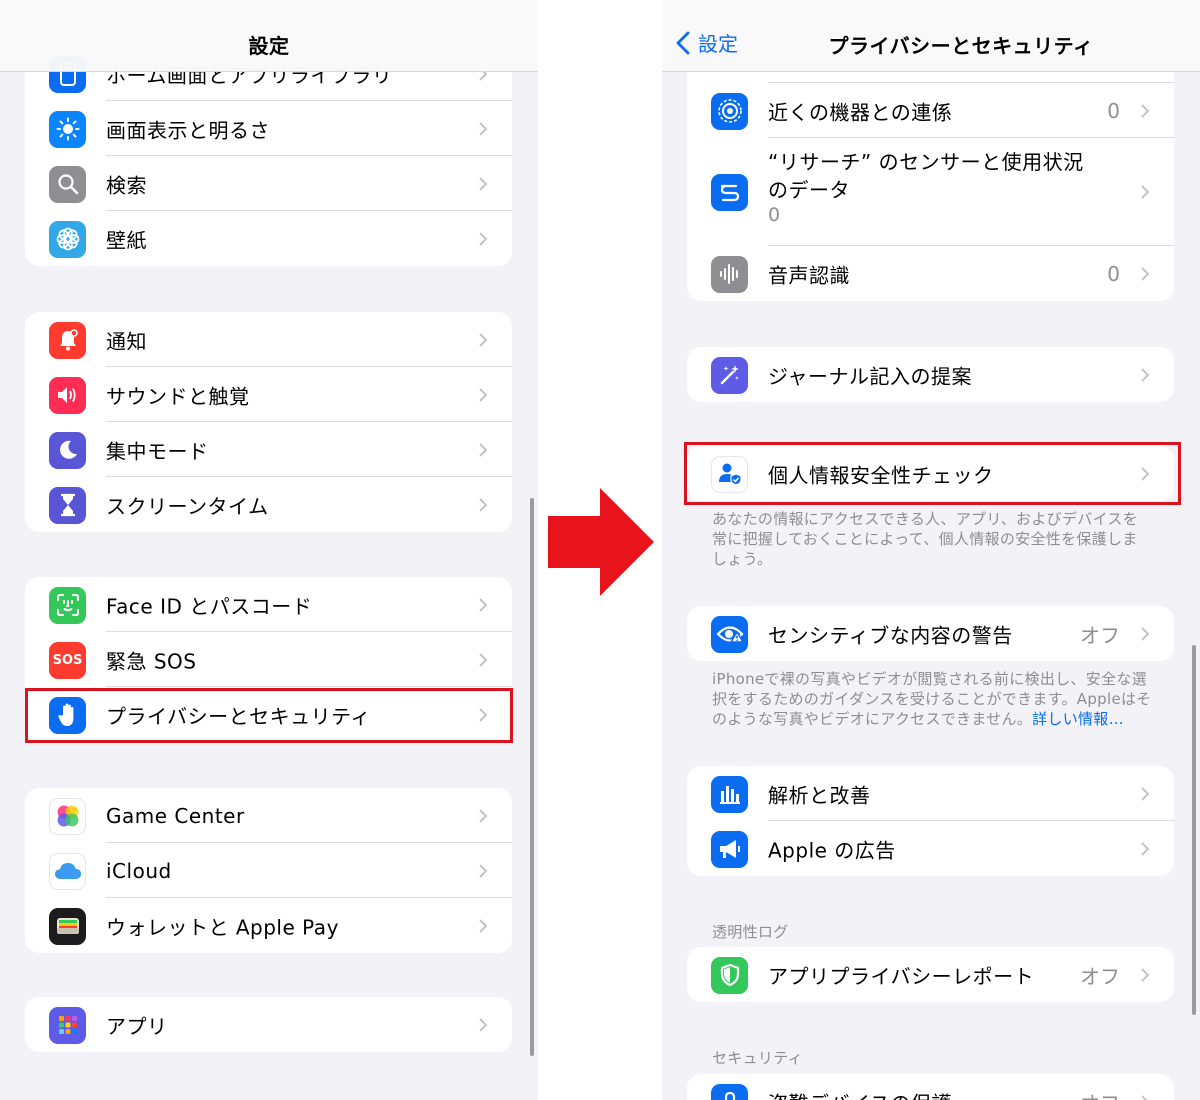 The height and width of the screenshot is (1100, 1200). What do you see at coordinates (178, 396) in the screenshot?
I see `settings-item-label: サウンドと触覚` at bounding box center [178, 396].